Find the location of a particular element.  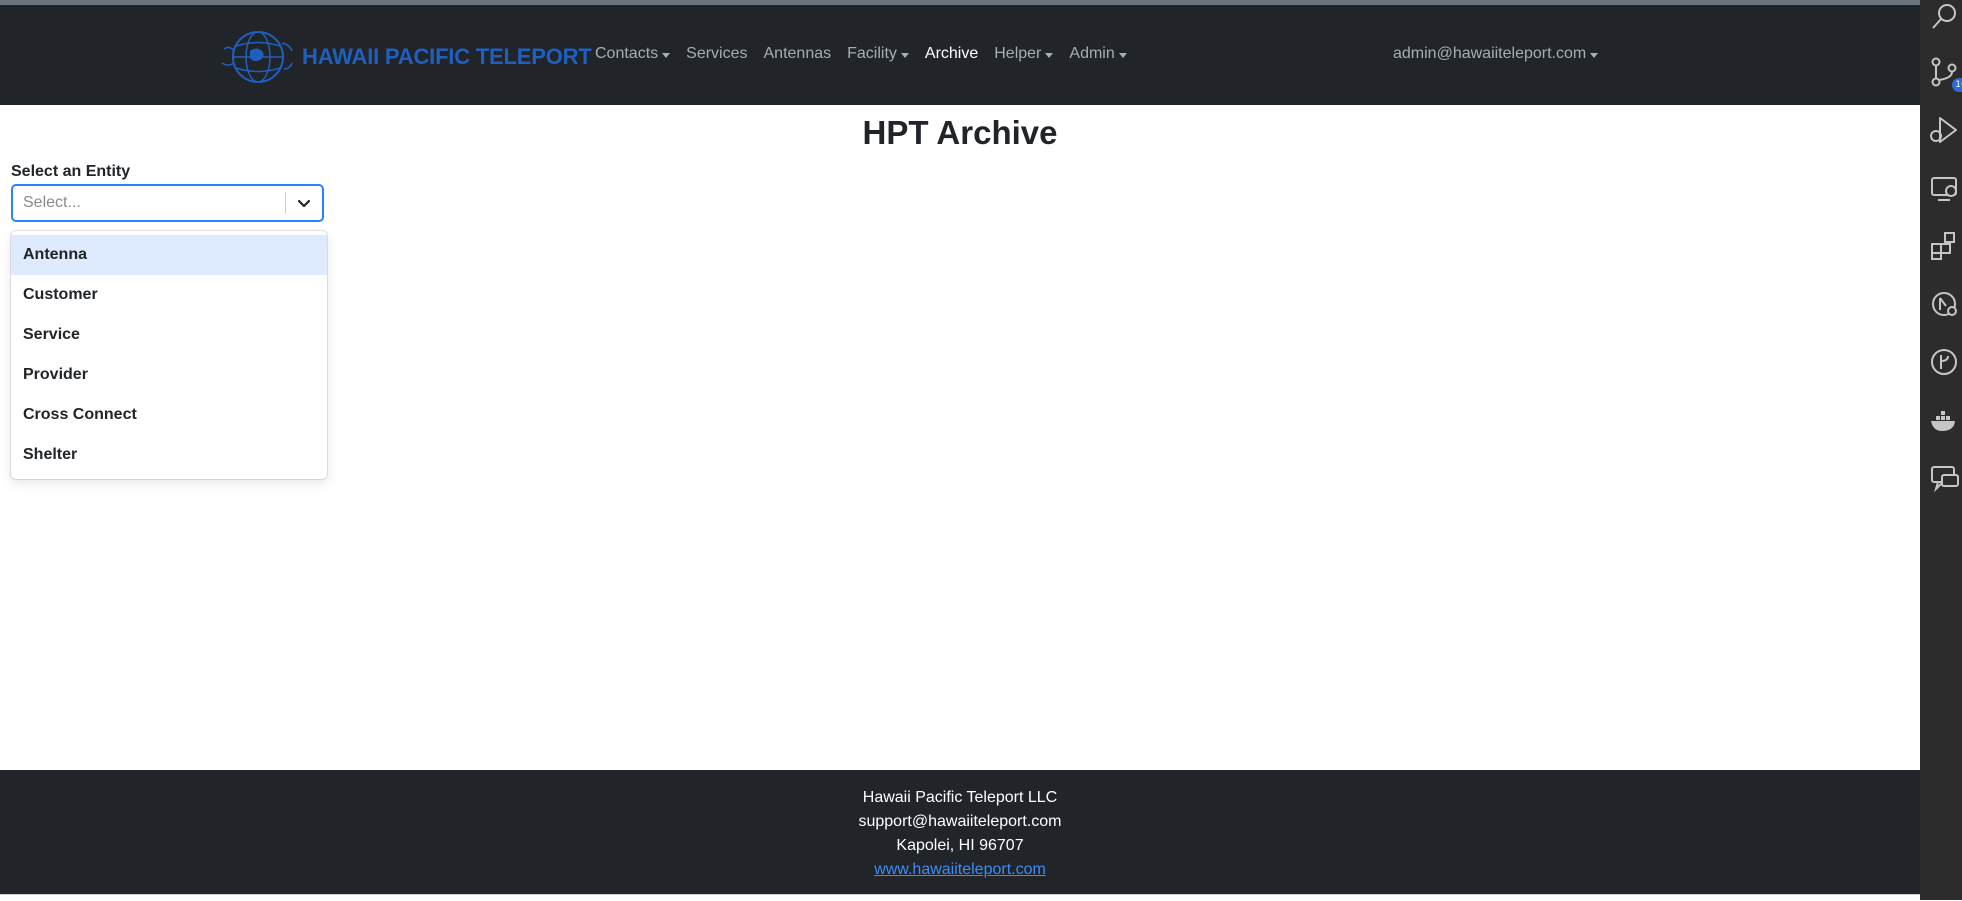

user-menu: admin@hawaiiteleport.com is located at coordinates (1496, 54).